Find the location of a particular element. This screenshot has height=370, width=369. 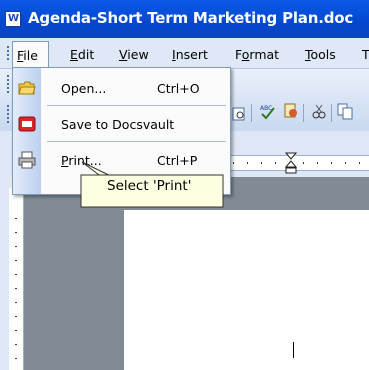

menu-format: Format is located at coordinates (257, 54).